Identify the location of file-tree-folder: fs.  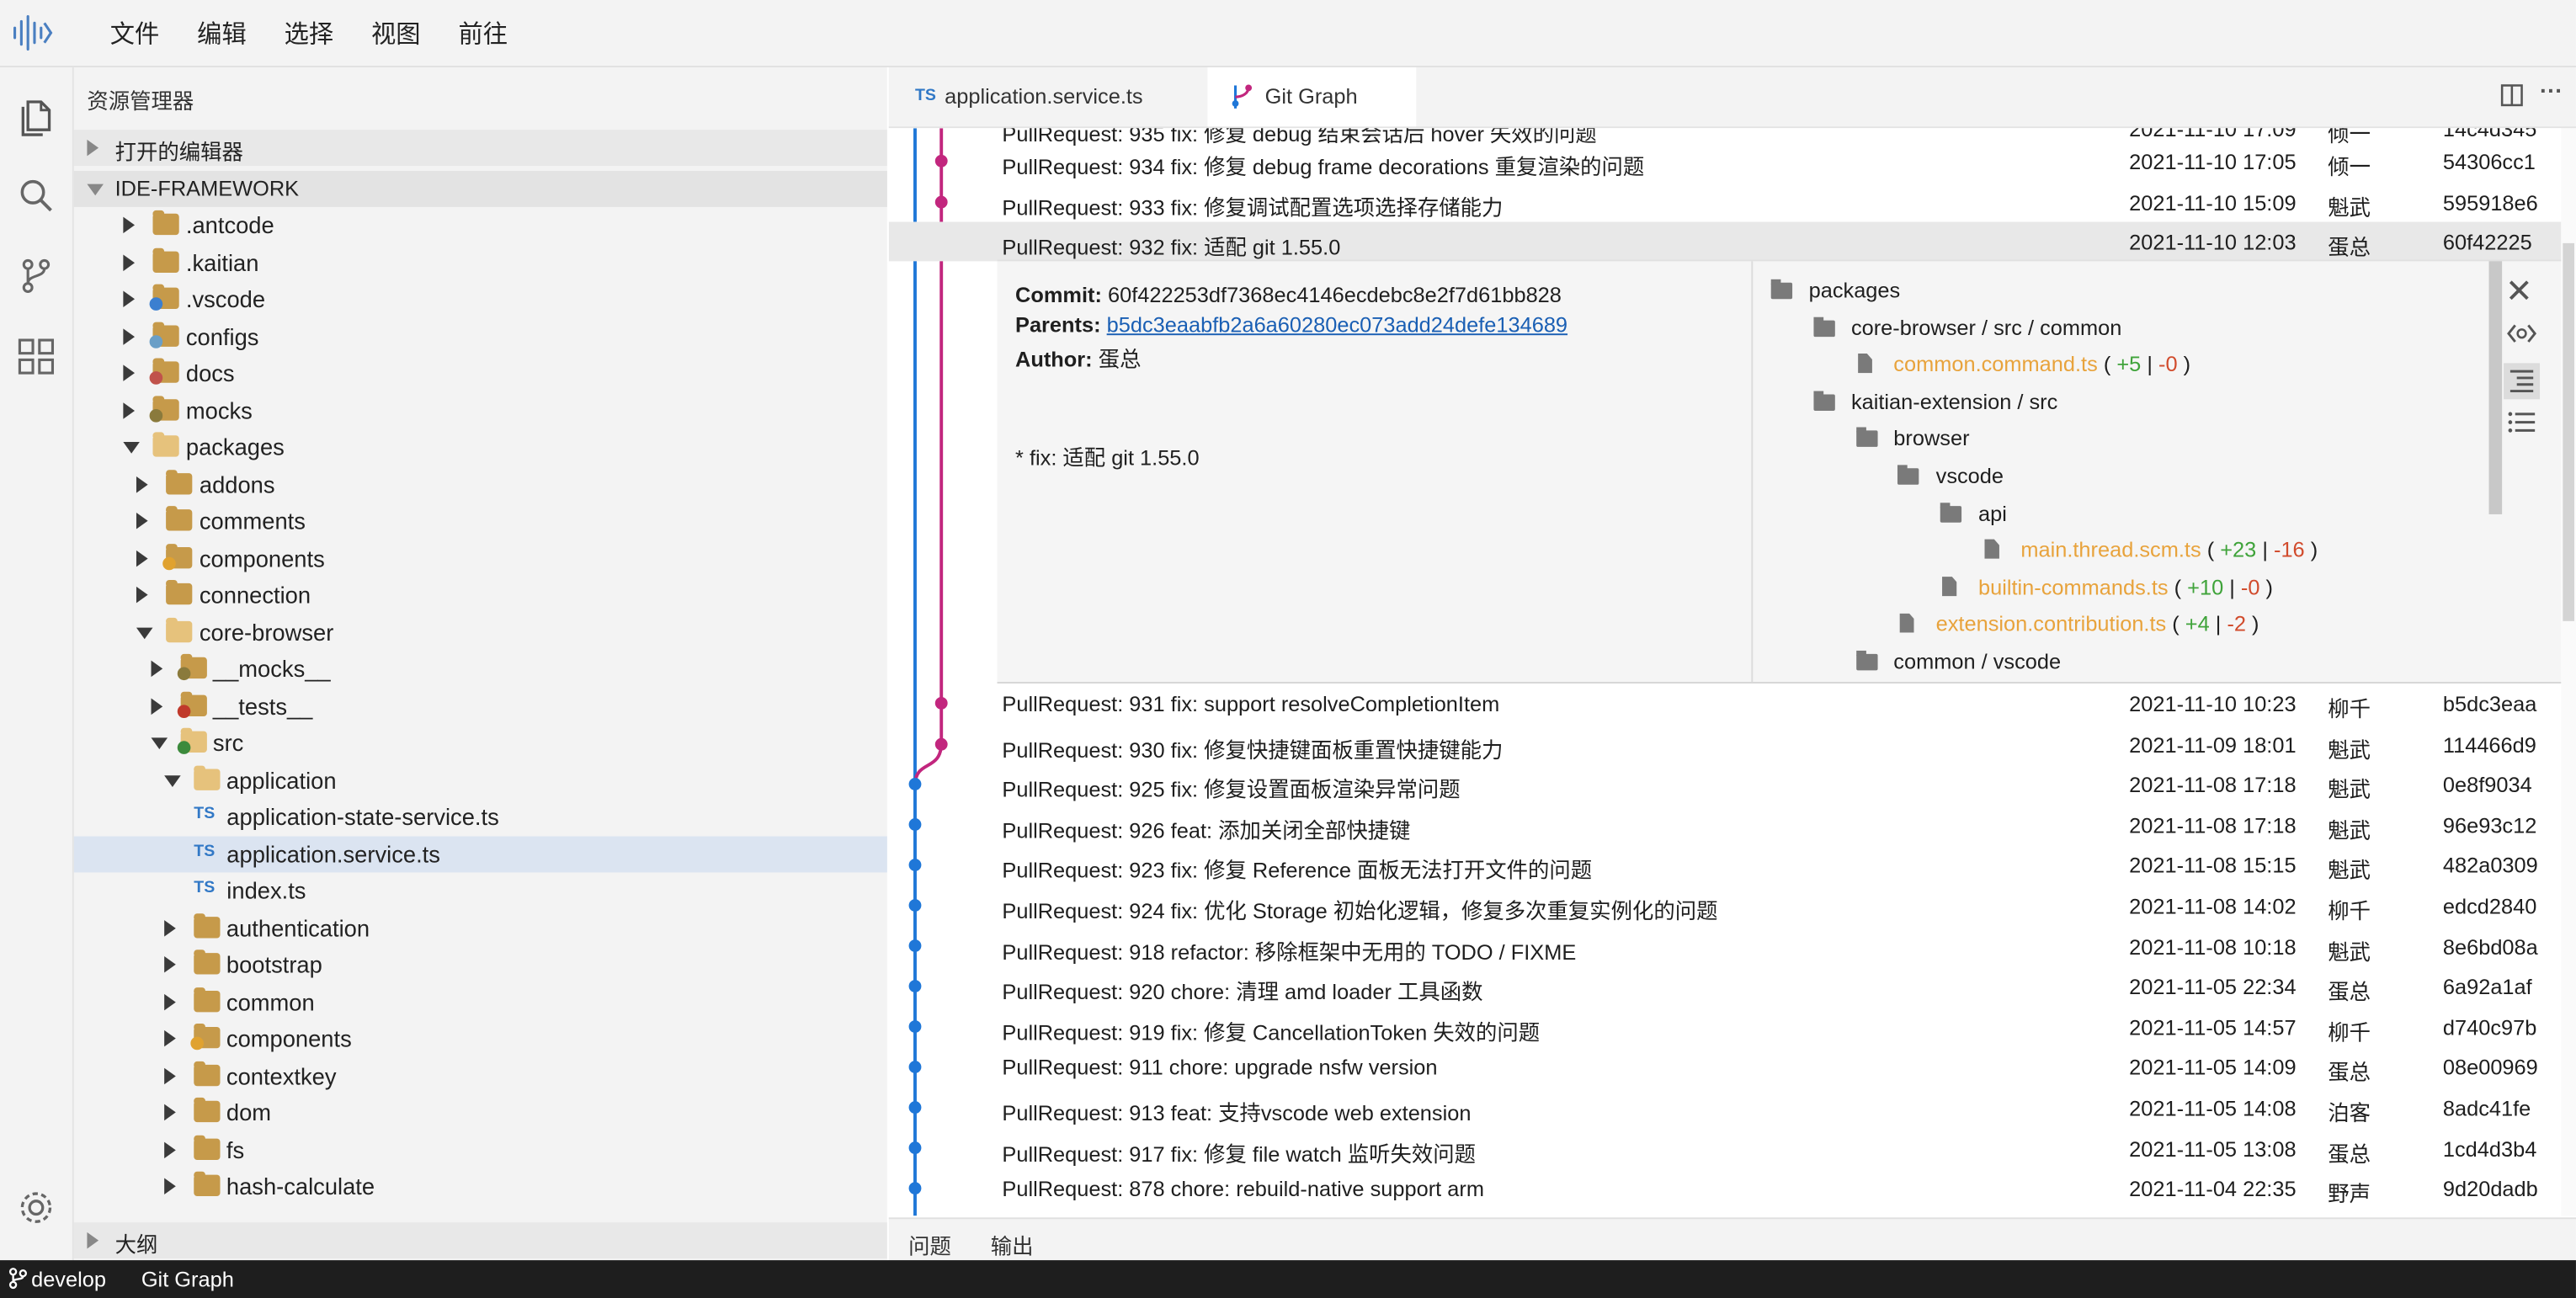
(480, 1149).